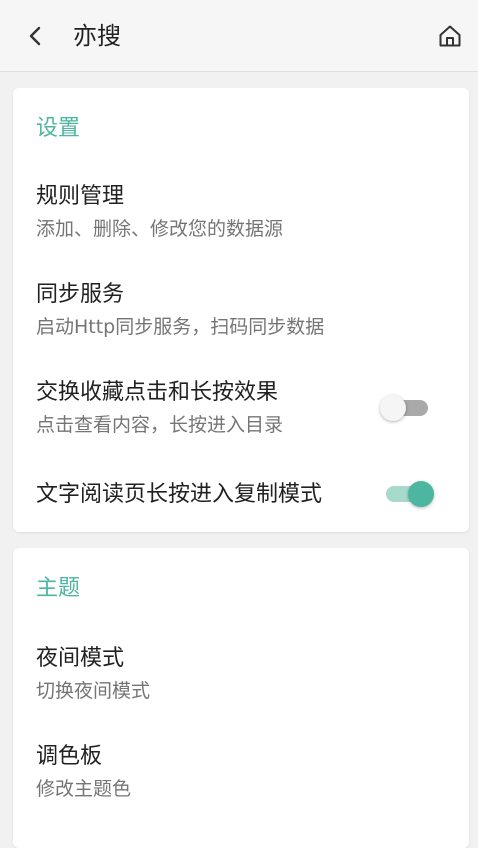 The height and width of the screenshot is (848, 478). Describe the element at coordinates (157, 392) in the screenshot. I see `pref-title: 交换收藏点击和长按效果` at that location.